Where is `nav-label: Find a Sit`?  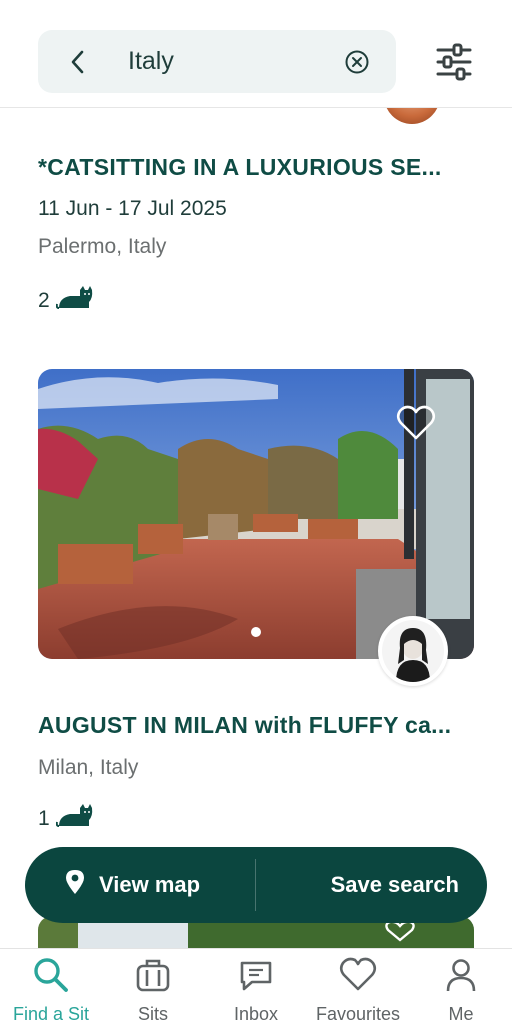 nav-label: Find a Sit is located at coordinates (51, 1014).